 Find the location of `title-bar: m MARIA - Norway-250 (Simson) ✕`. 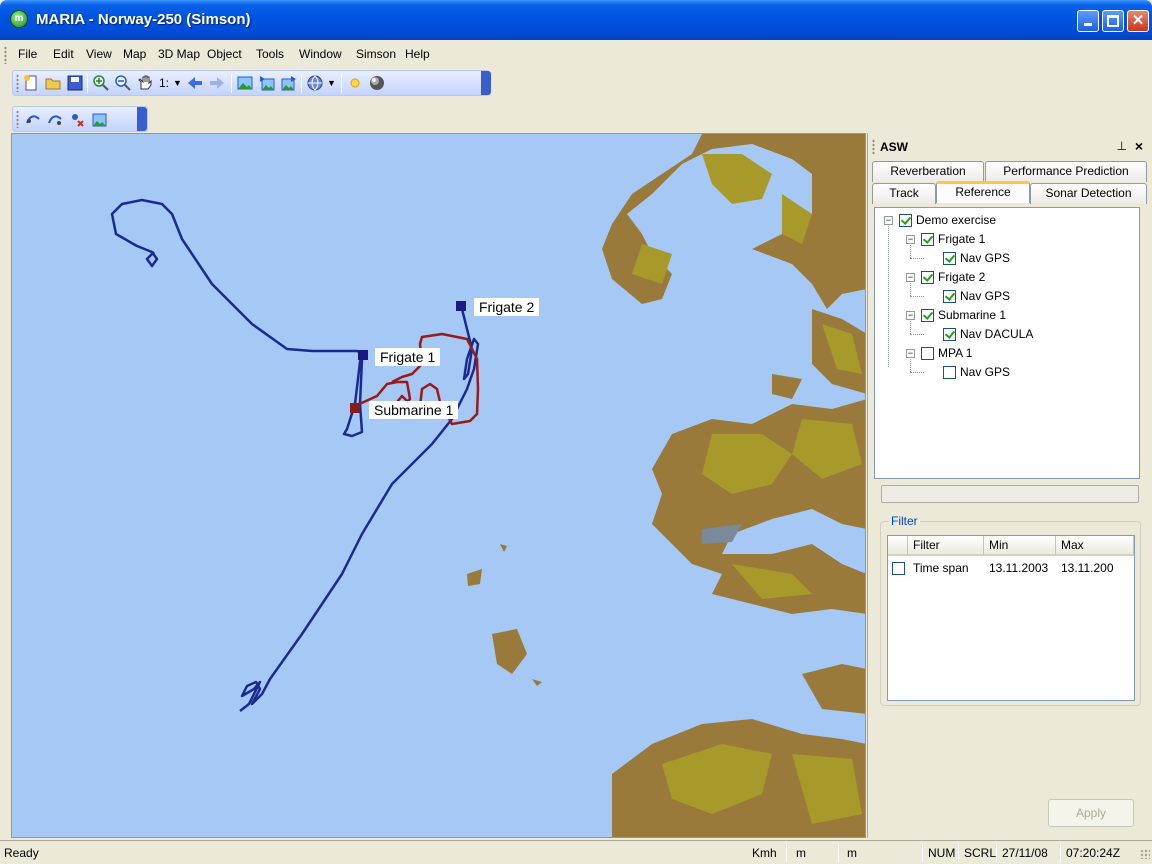

title-bar: m MARIA - Norway-250 (Simson) ✕ is located at coordinates (576, 20).